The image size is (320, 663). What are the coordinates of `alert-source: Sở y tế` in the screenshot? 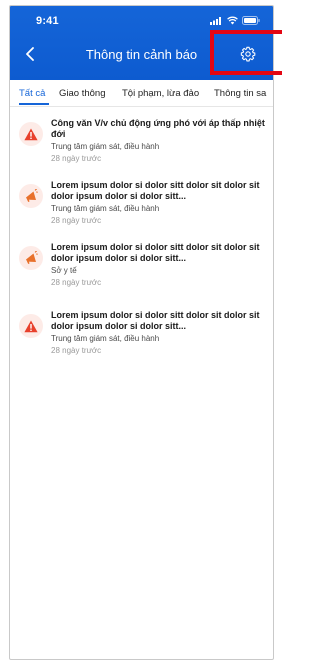 It's located at (64, 270).